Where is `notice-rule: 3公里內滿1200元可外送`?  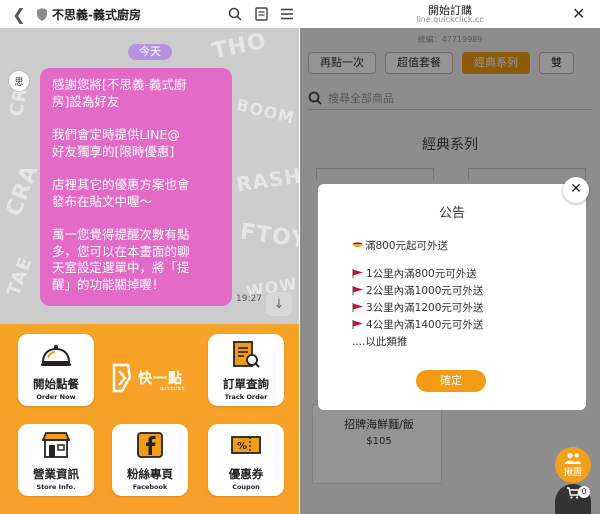
notice-rule: 3公里內滿1200元可外送 is located at coordinates (425, 308).